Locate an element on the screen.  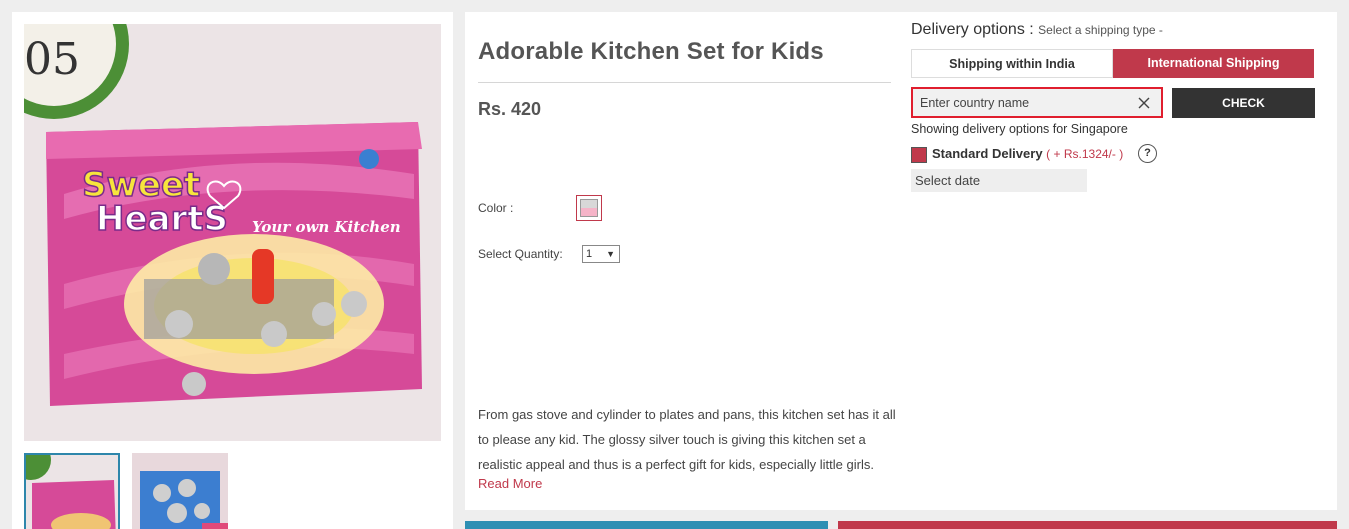
delivery-title: Delivery options : is located at coordinates (972, 29).